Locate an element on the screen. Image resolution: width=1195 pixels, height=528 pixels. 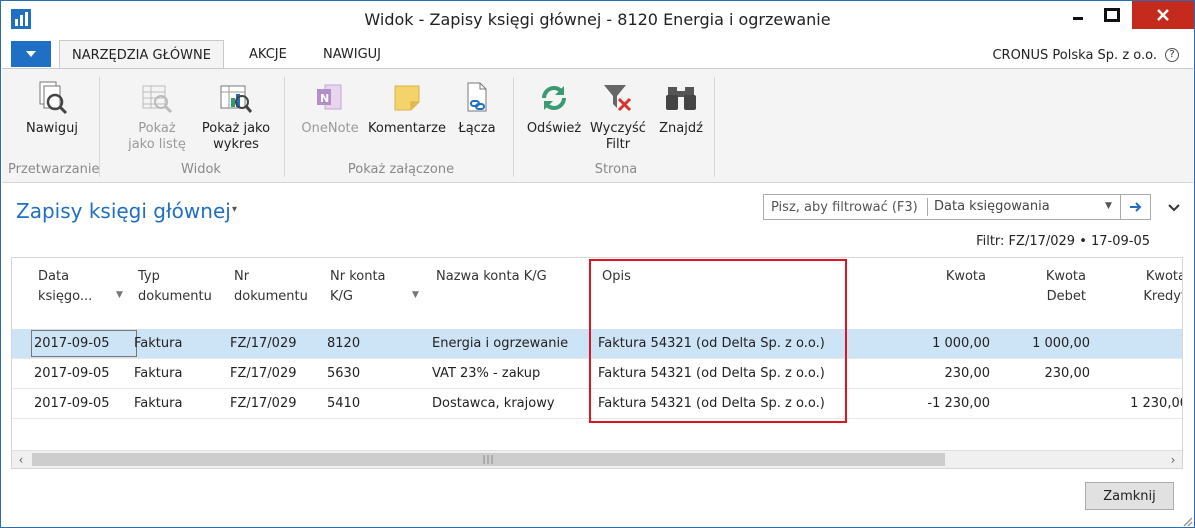
links-icon is located at coordinates (477, 98).